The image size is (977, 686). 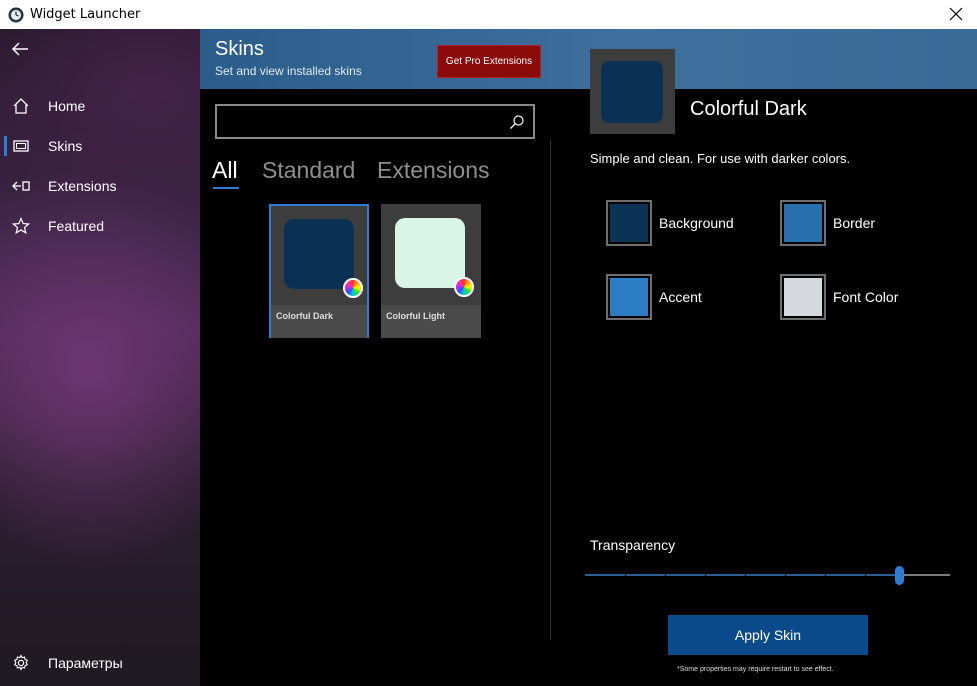 I want to click on page-subtitle: Set and view installed skins, so click(x=288, y=71).